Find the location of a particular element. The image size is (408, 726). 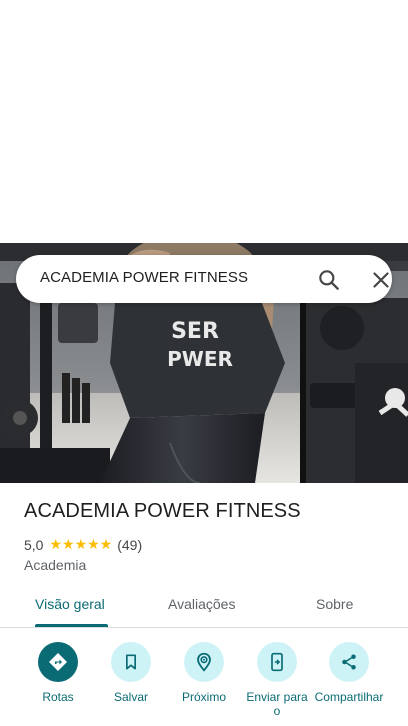

rating-row: 5,0 ★★★★★ (49) is located at coordinates (83, 544).